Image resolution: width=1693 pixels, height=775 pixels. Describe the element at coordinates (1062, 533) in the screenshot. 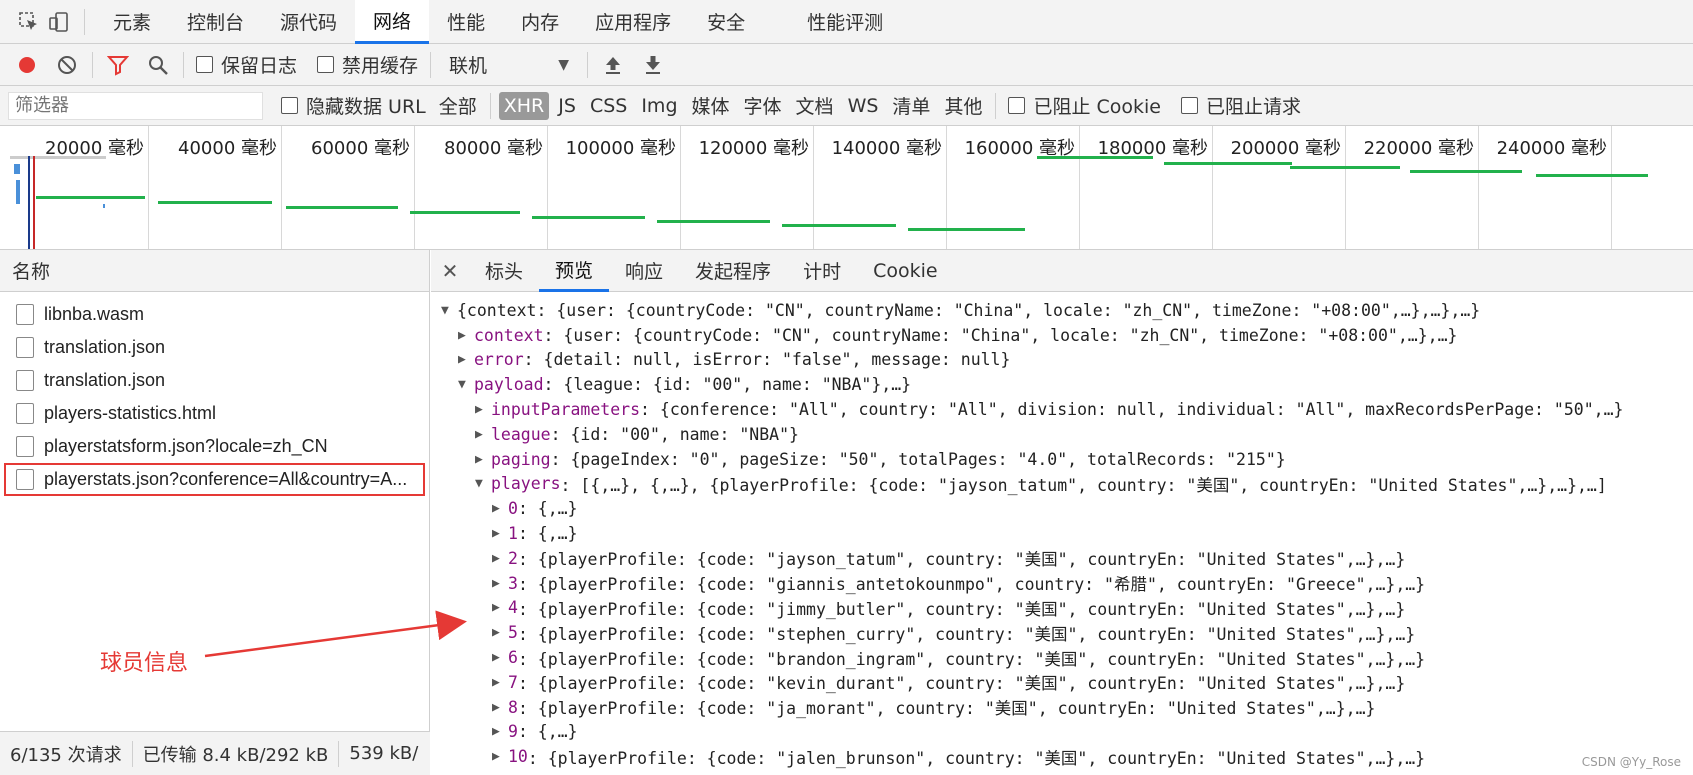

I see `tree-node: ▶ 1: {,…}` at that location.